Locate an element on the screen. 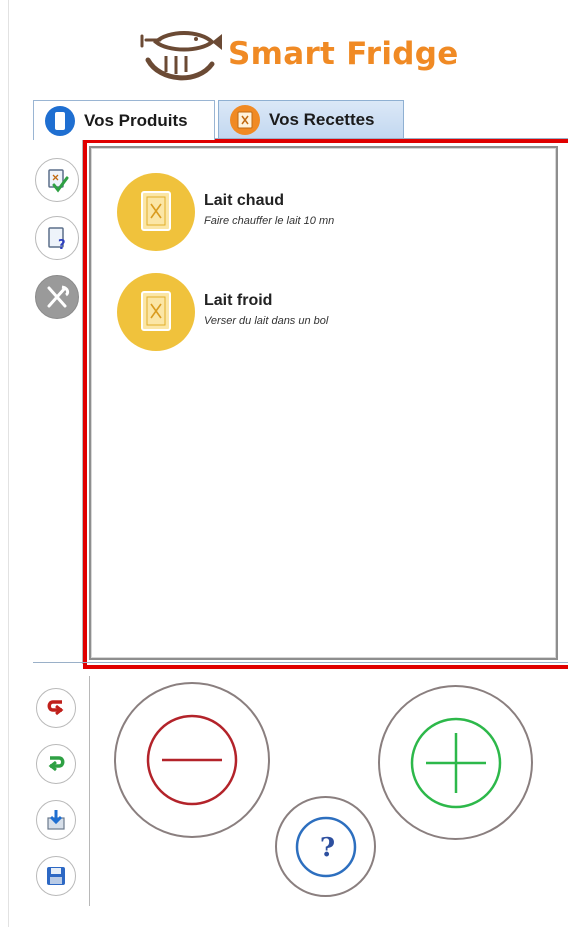  cutlery-icon is located at coordinates (58, 296).